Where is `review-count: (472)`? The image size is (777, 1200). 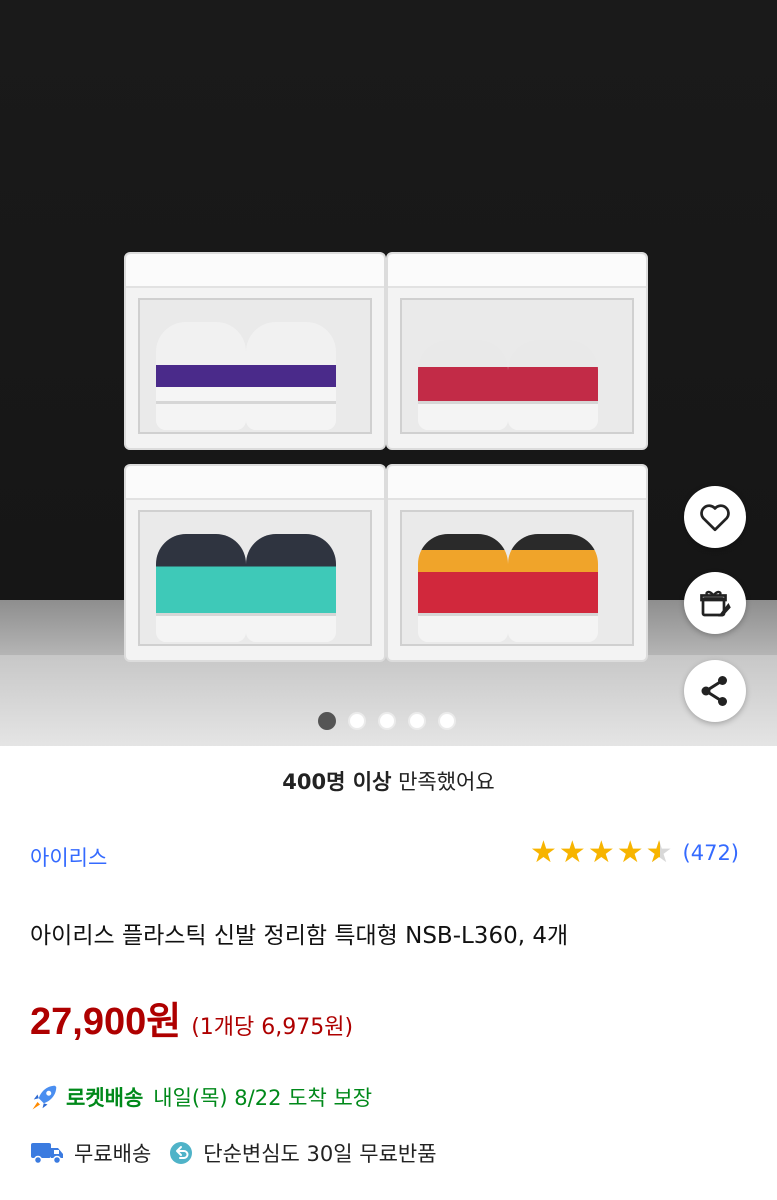 review-count: (472) is located at coordinates (711, 853).